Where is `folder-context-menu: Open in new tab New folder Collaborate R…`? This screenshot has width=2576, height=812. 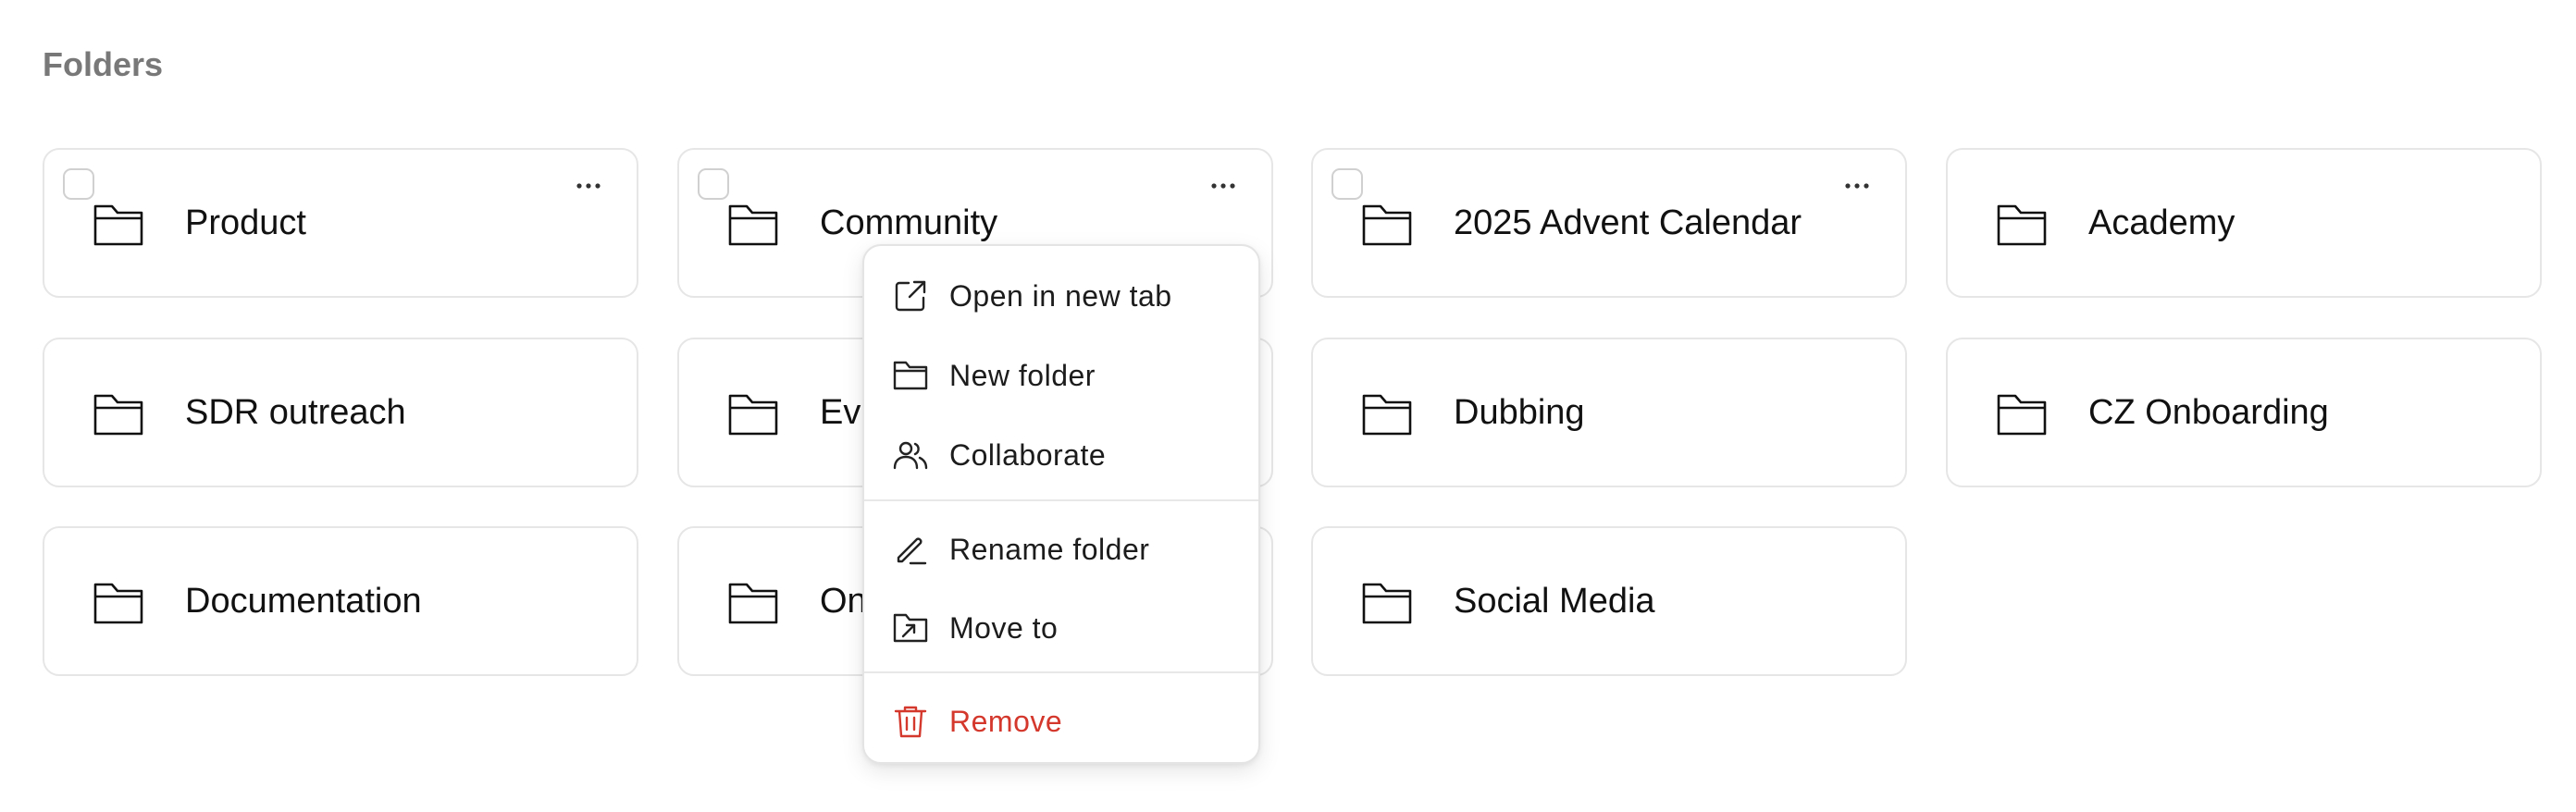
folder-context-menu: Open in new tab New folder Collaborate R… is located at coordinates (1061, 504).